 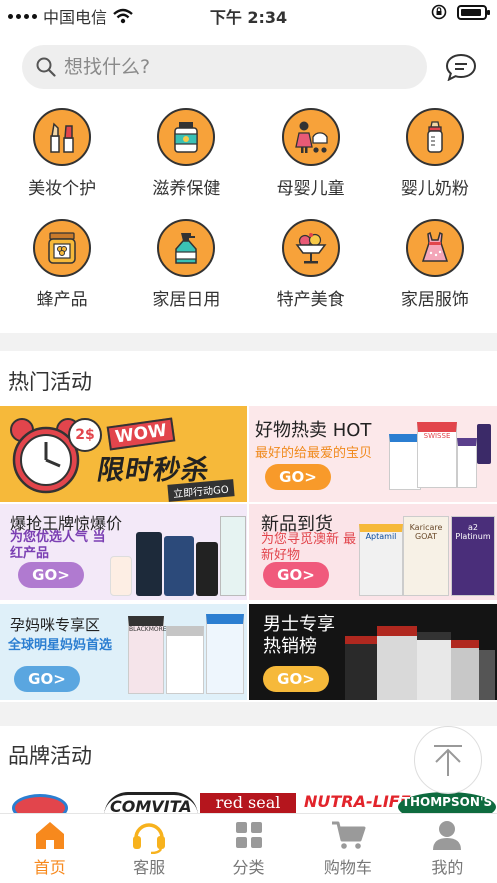 What do you see at coordinates (62, 137) in the screenshot?
I see `makeup-icon` at bounding box center [62, 137].